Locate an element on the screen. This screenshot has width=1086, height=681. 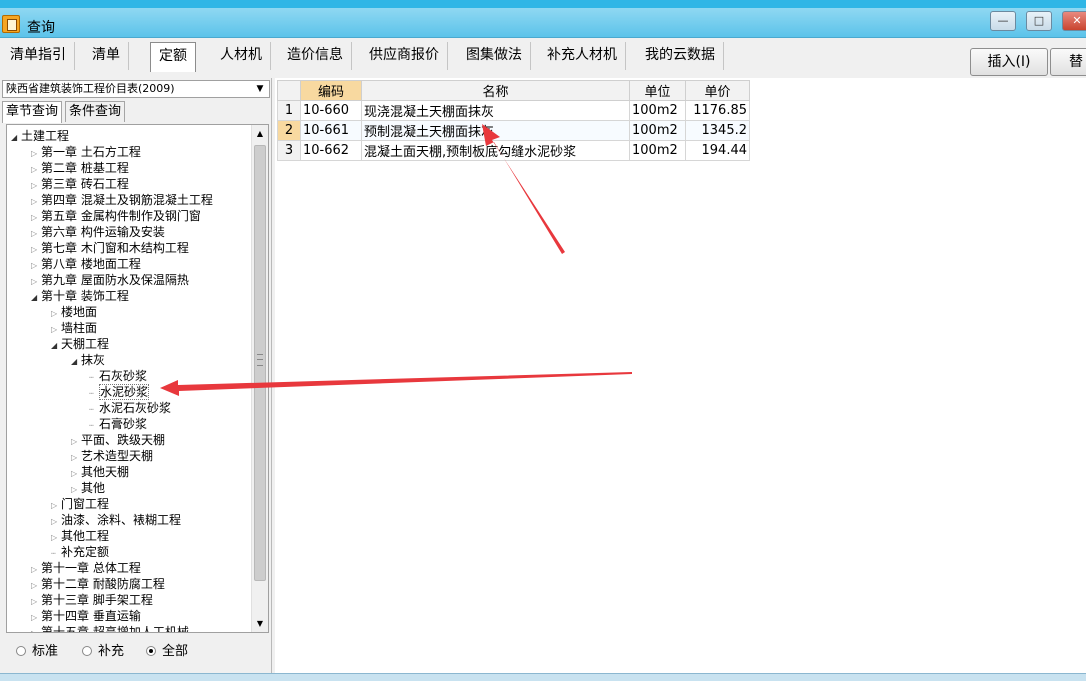
tree-node: ▷ 油漆、涂料、裱糊工程 is located at coordinates (116, 520).